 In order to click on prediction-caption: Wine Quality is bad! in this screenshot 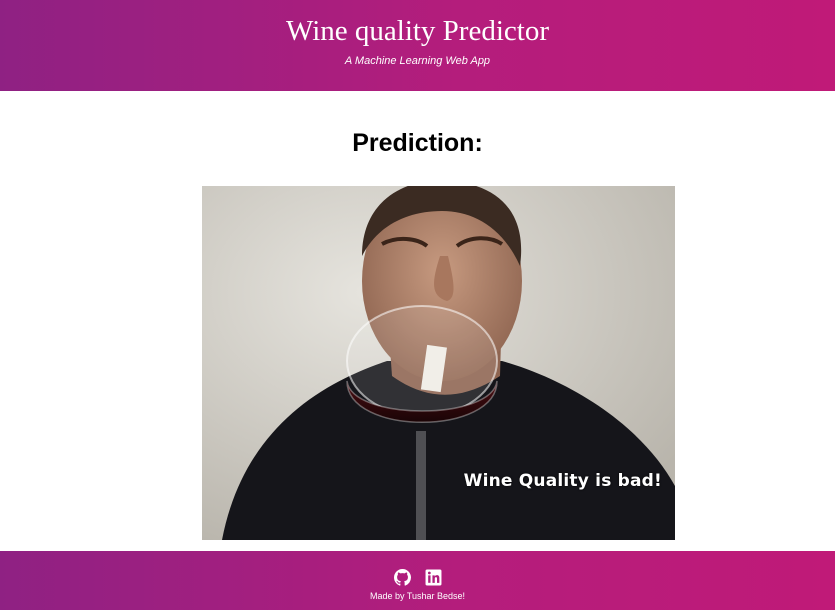, I will do `click(562, 481)`.